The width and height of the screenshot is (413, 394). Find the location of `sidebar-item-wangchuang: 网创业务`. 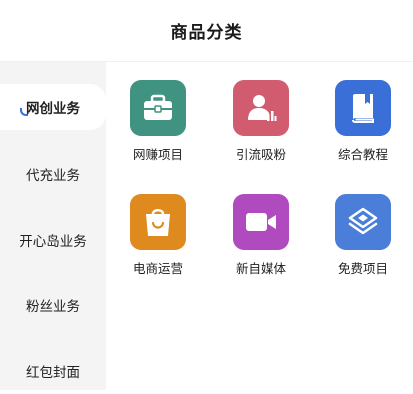

sidebar-item-wangchuang: 网创业务 is located at coordinates (53, 107).